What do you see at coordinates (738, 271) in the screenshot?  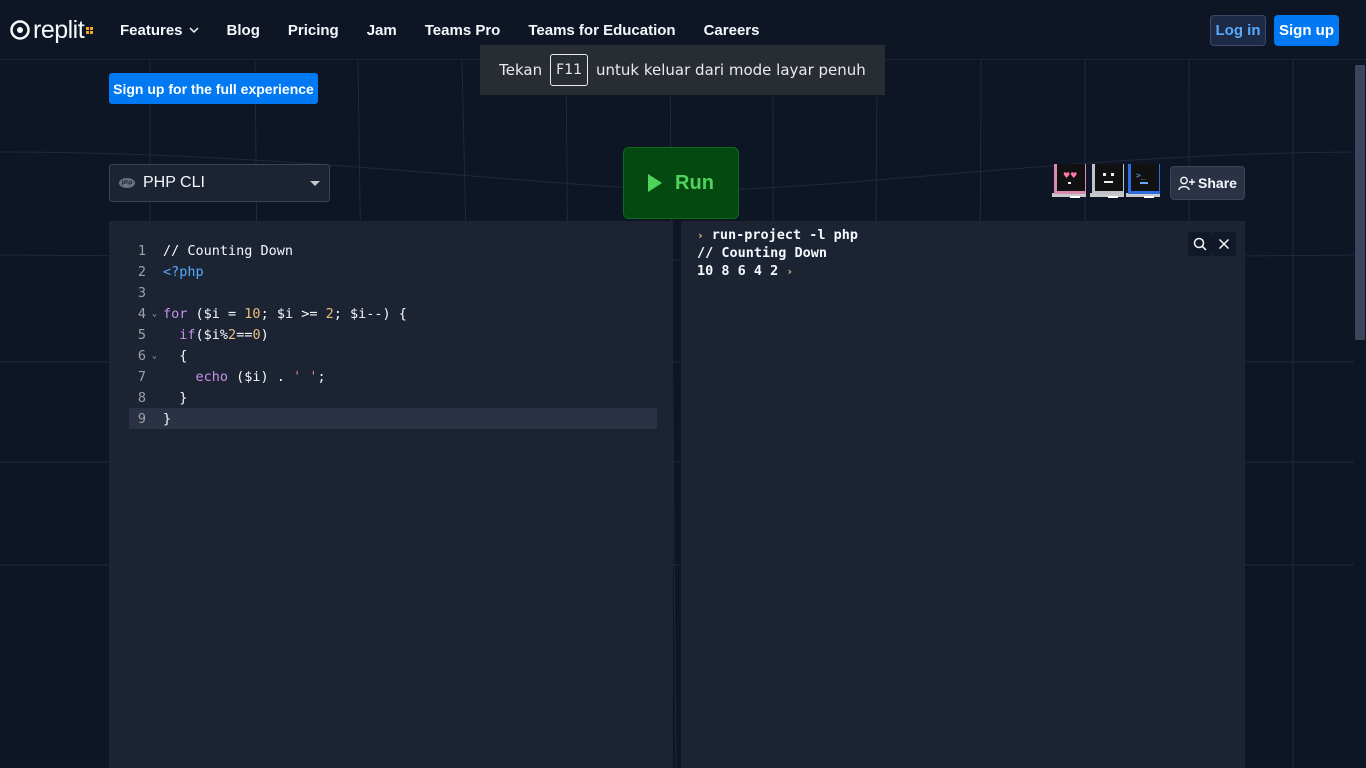 I see `console-output: 10 8 6 4 2` at bounding box center [738, 271].